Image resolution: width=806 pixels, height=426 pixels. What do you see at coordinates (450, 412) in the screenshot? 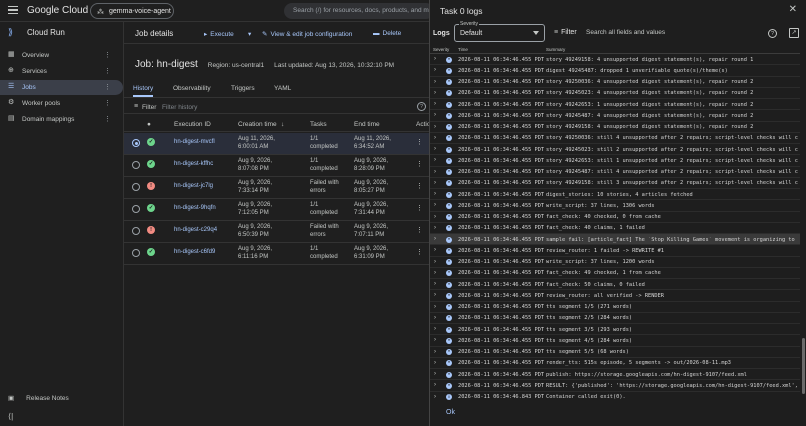
I see `ok-button: Ok` at bounding box center [450, 412].